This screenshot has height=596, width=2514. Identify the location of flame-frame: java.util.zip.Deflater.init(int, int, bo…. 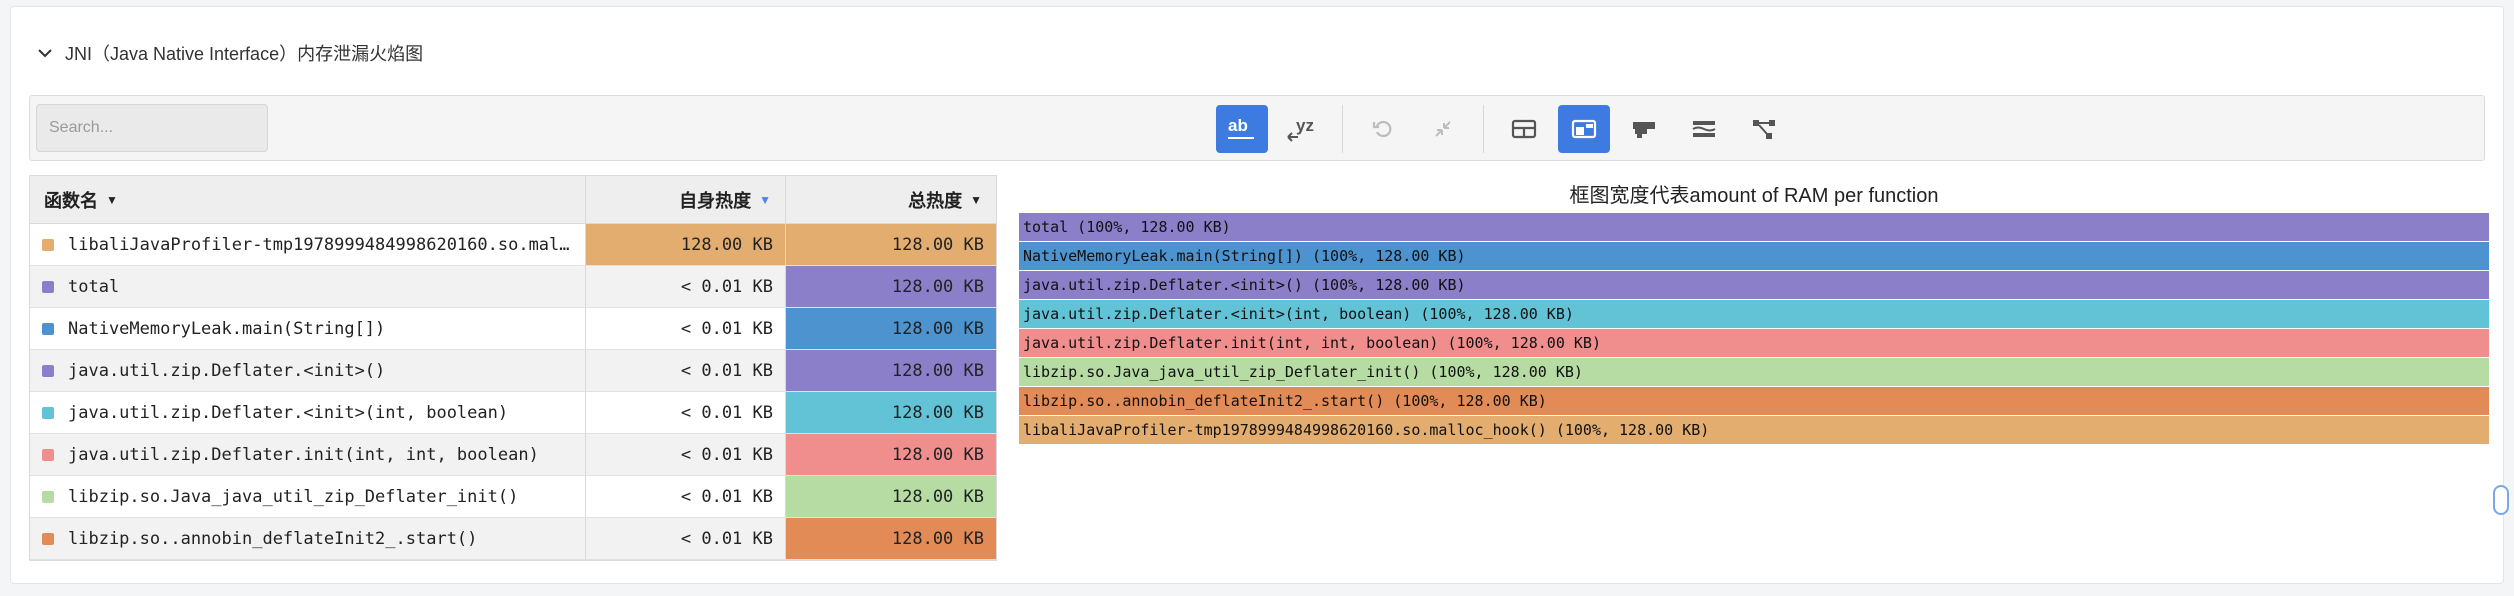
(1754, 343).